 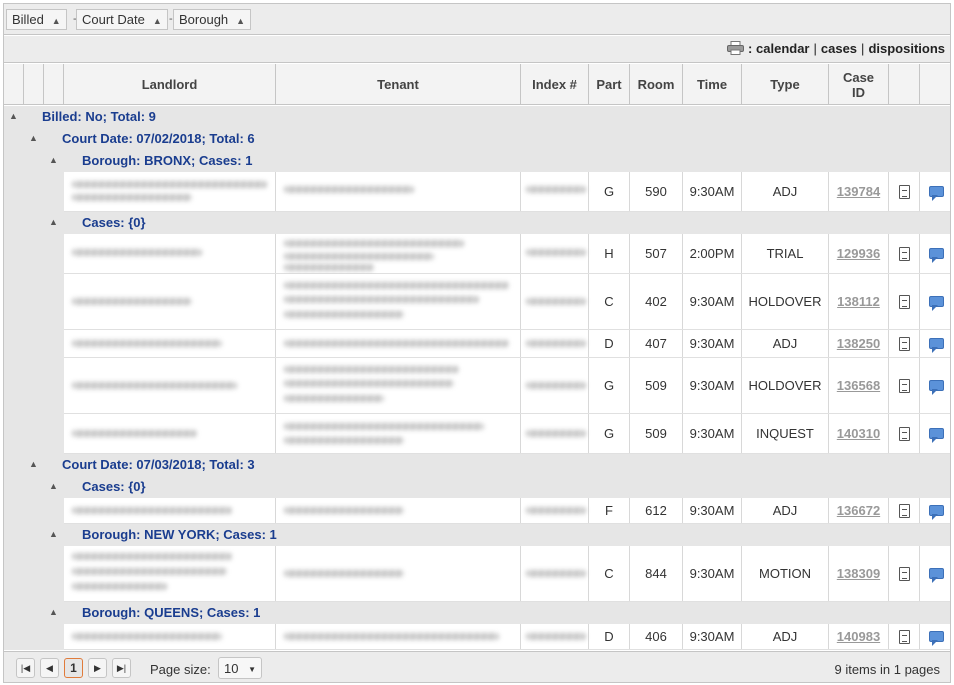 What do you see at coordinates (782, 48) in the screenshot?
I see `calendar-link: calendar` at bounding box center [782, 48].